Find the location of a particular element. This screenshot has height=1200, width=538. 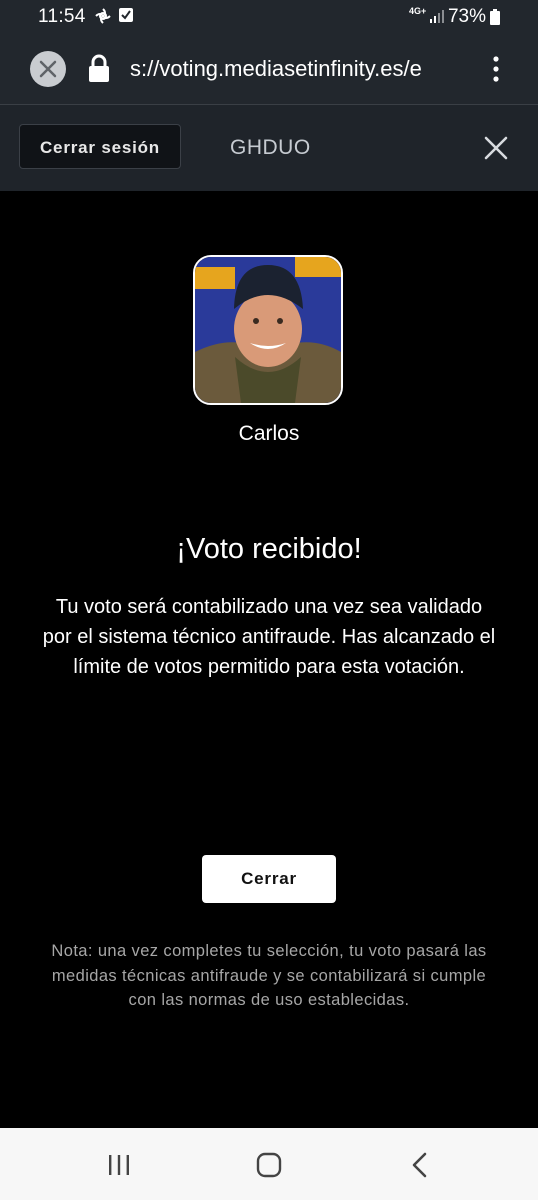

app-notification-icon is located at coordinates (103, 19).